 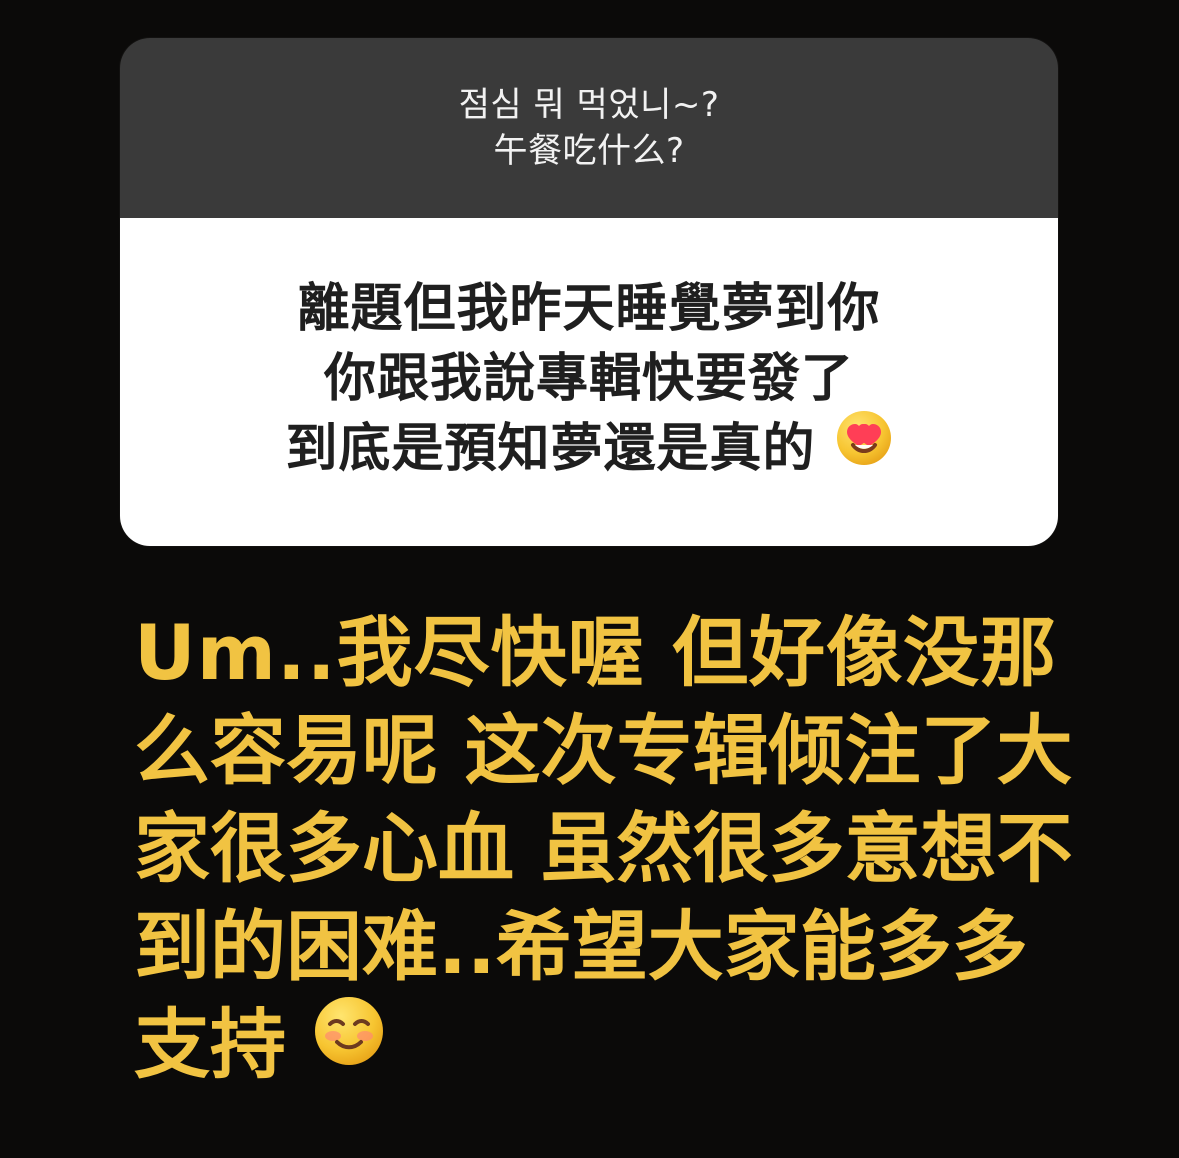 I want to click on reply-line-5: 支持, so click(x=646, y=1047).